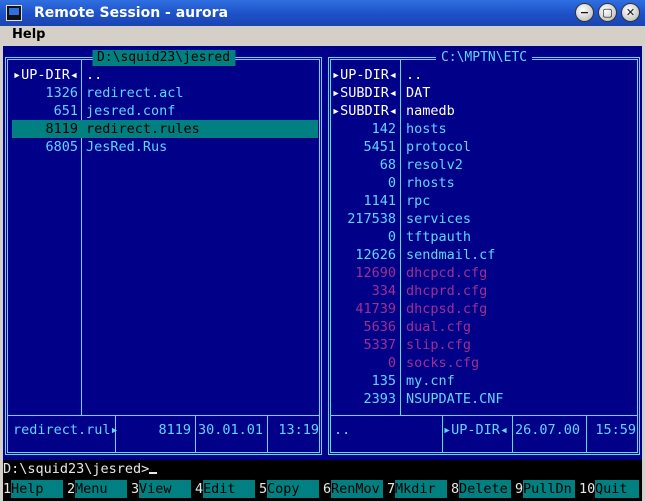 This screenshot has width=645, height=501. Describe the element at coordinates (430, 183) in the screenshot. I see `file-name: rhosts` at that location.